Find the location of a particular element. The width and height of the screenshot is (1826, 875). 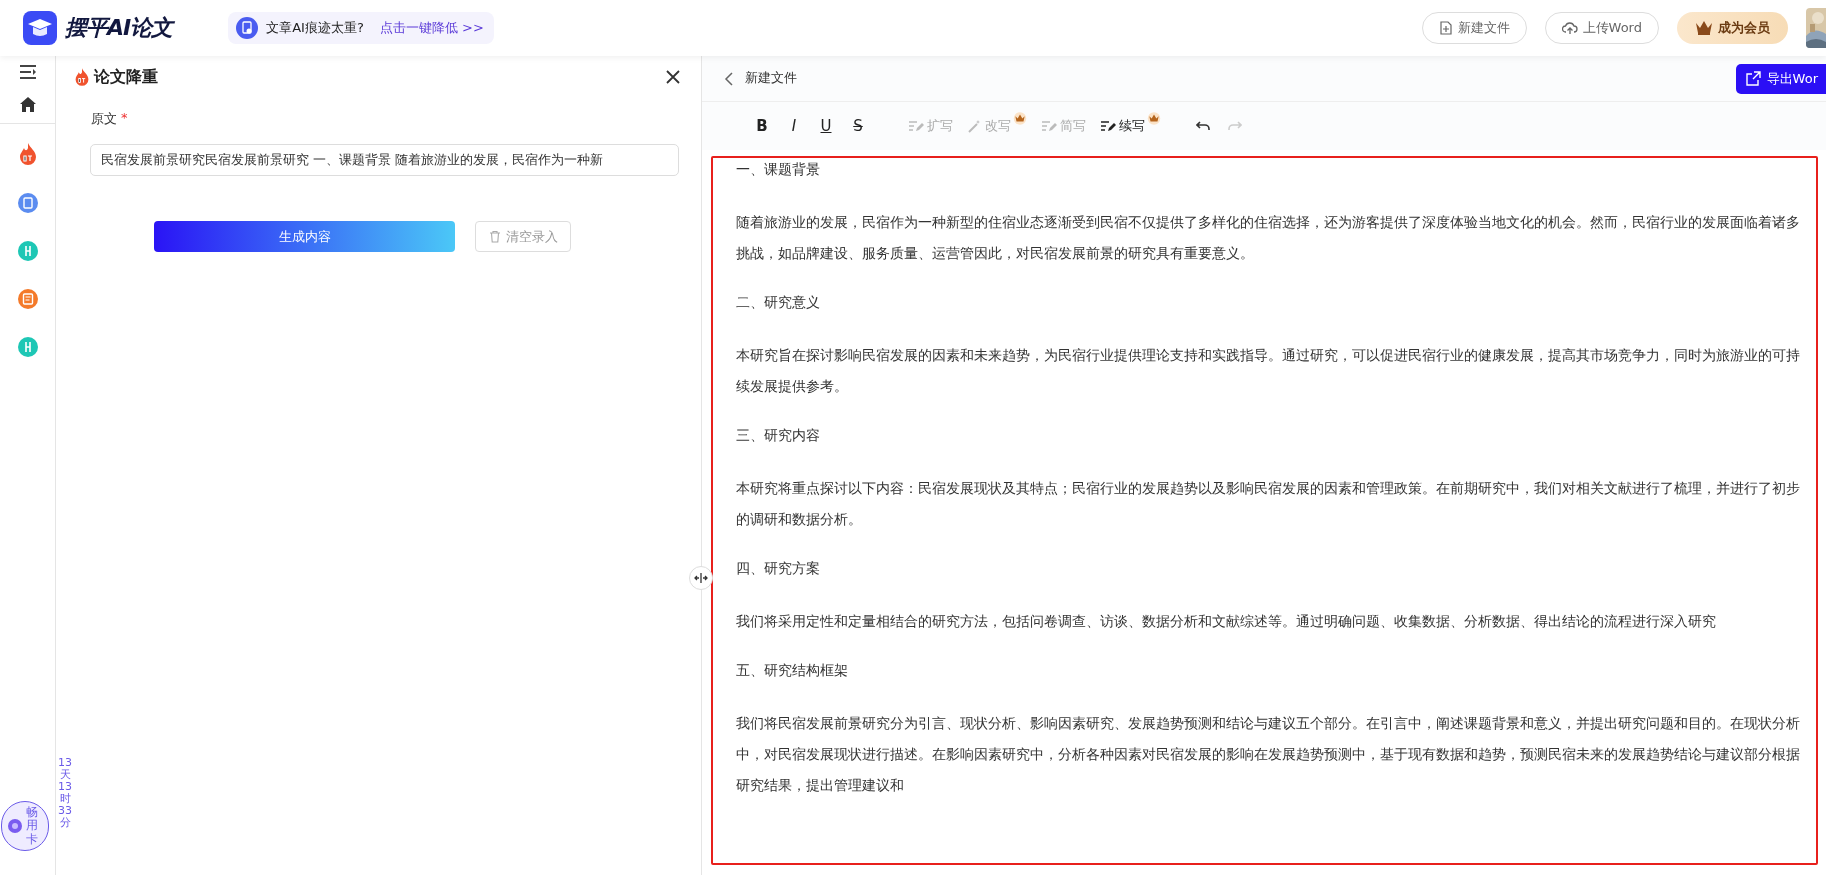

paragraph: 本研究旨在探讨影响民宿发展的因素和未来趋势，为民宿行业提供理论支持和实践指导。通过研究，可以促进民宿行业的健康发展，提高其市场竞争力，同时为旅游业的可持续发展提供参考。 is located at coordinates (1268, 371).